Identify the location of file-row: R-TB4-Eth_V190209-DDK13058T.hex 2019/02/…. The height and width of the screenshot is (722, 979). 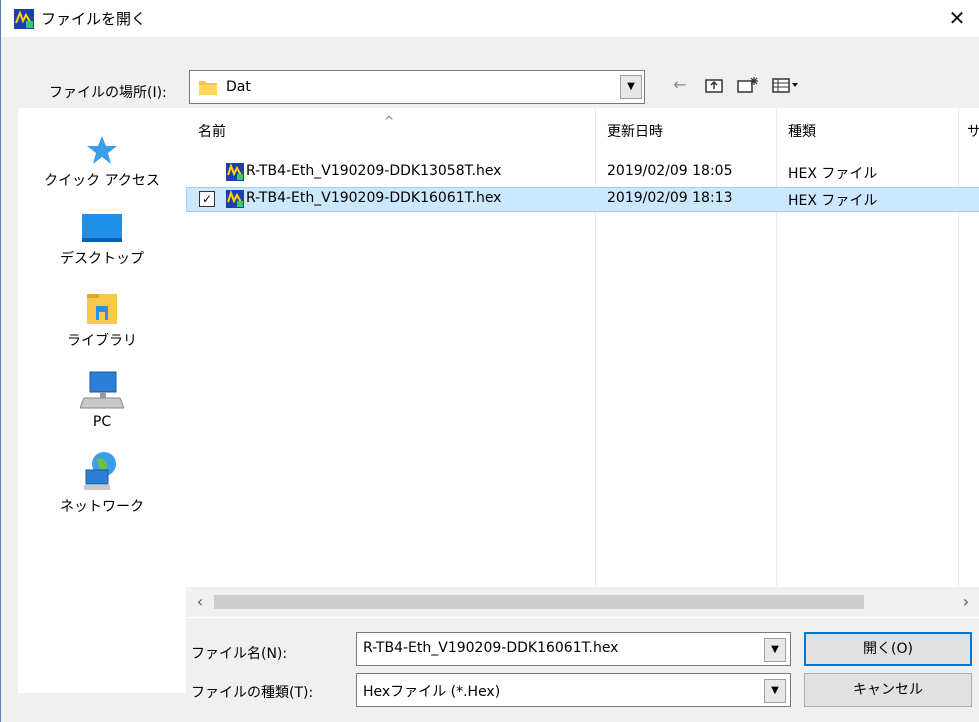
(582, 172).